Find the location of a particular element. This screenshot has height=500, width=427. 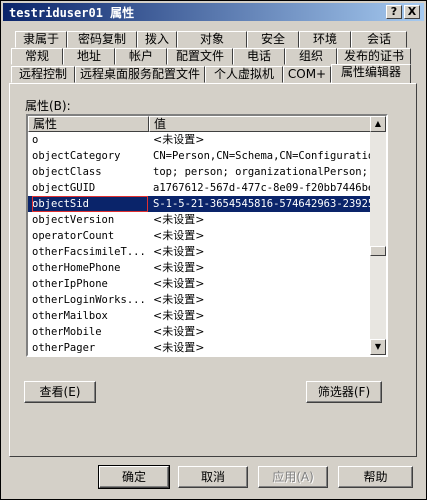

list-item: otherPager <未设置> is located at coordinates (201, 347).